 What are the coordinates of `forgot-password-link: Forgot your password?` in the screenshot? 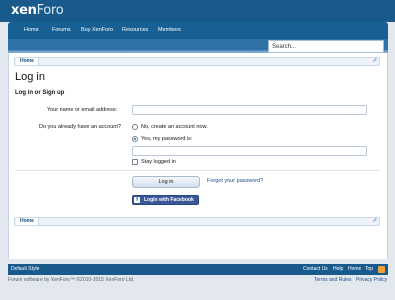 It's located at (235, 181).